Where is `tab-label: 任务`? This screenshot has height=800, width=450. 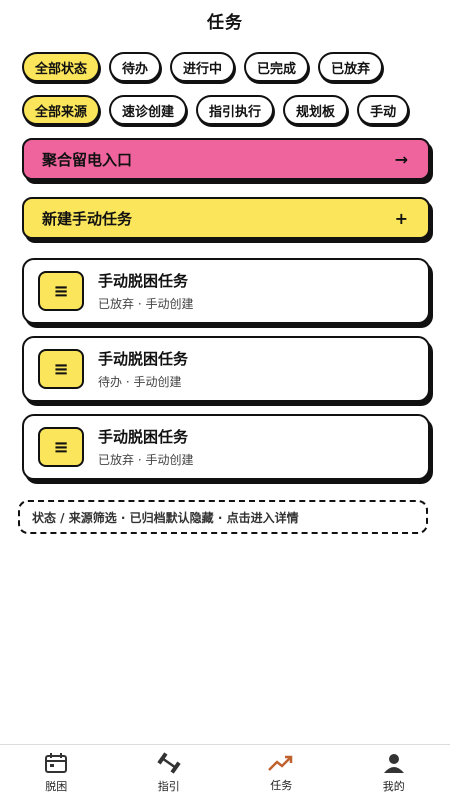
tab-label: 任务 is located at coordinates (281, 785).